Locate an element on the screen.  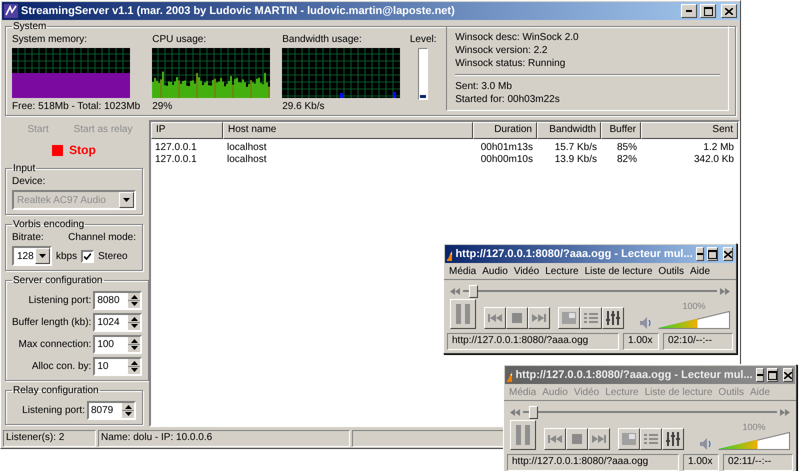
graph-reading: 29% is located at coordinates (163, 106).